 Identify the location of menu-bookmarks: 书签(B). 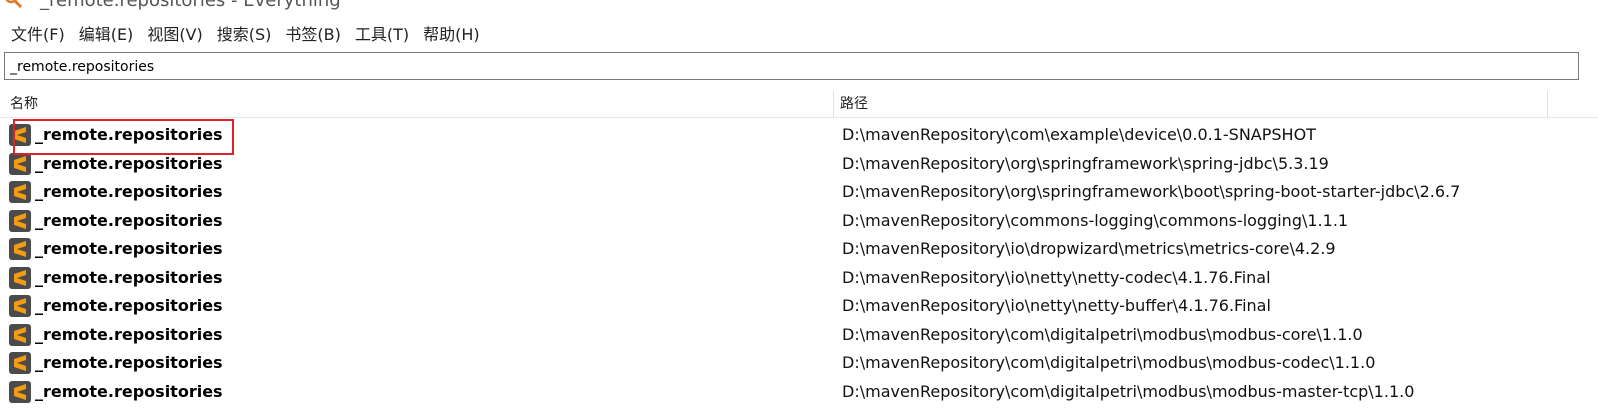
(312, 33).